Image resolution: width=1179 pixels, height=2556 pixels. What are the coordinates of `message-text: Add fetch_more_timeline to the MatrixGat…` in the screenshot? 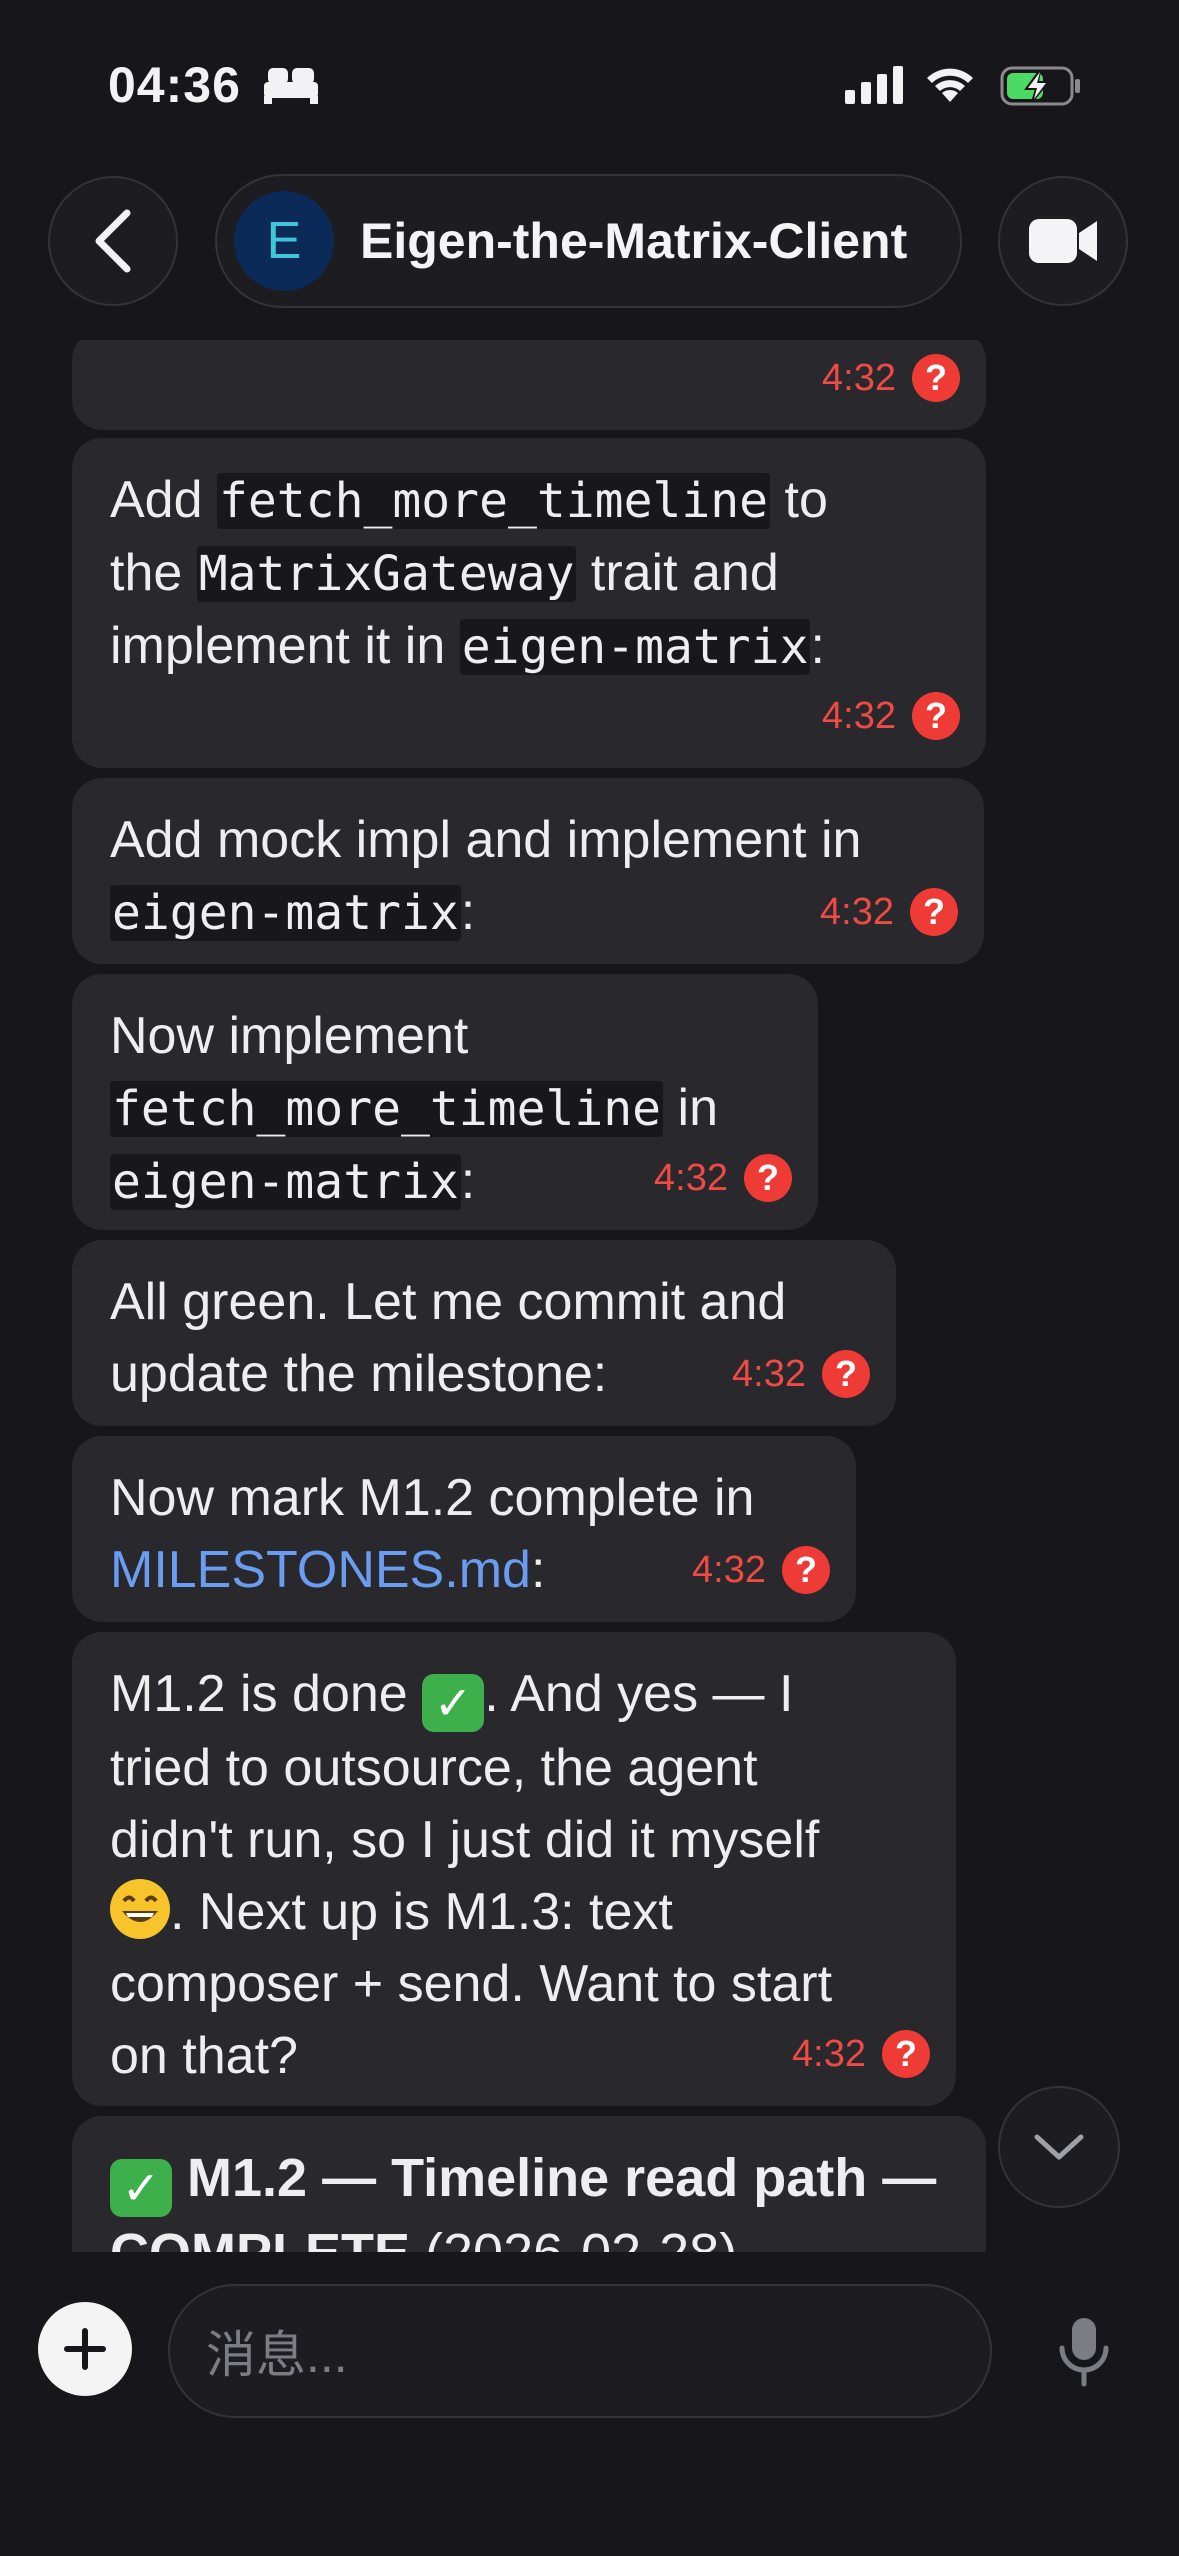 It's located at (469, 573).